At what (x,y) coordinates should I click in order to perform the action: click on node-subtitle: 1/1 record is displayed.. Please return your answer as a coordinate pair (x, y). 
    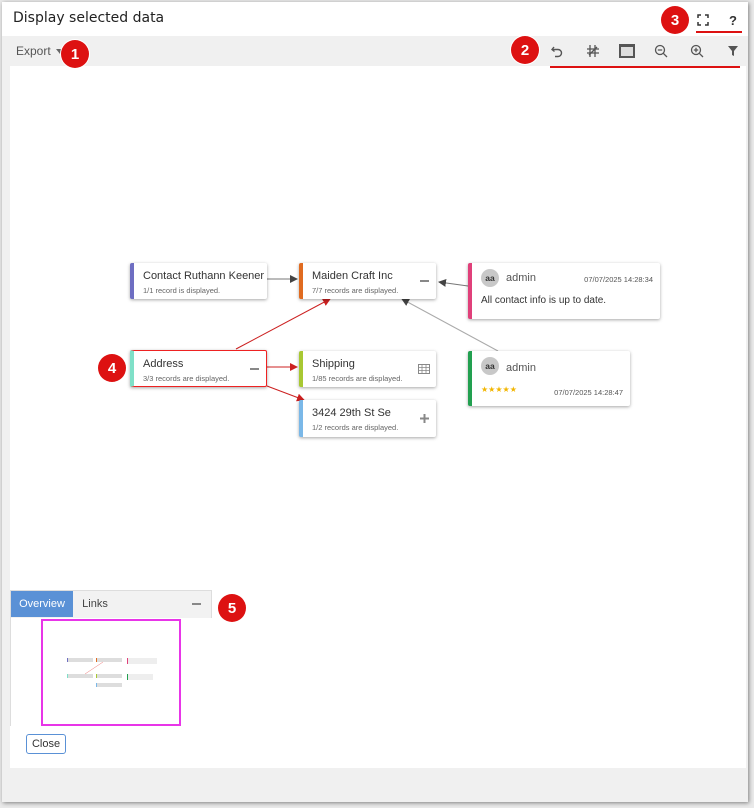
    Looking at the image, I should click on (182, 290).